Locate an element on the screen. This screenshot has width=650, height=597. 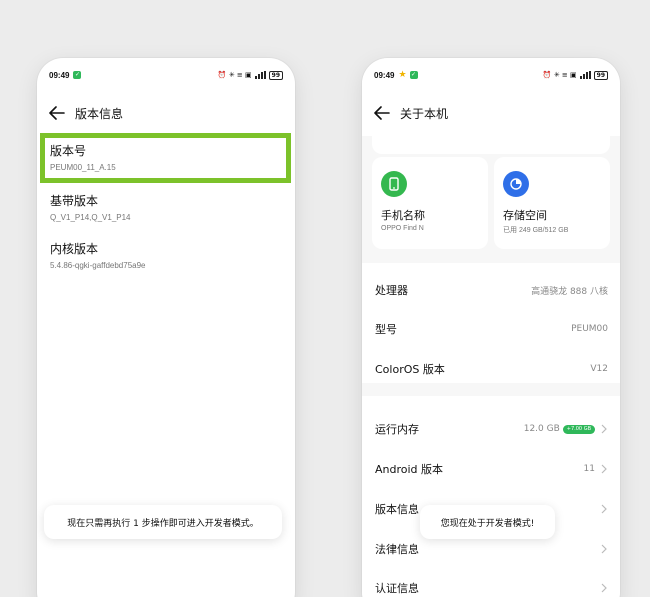
version-info-label: 版本信息 is located at coordinates (397, 509).